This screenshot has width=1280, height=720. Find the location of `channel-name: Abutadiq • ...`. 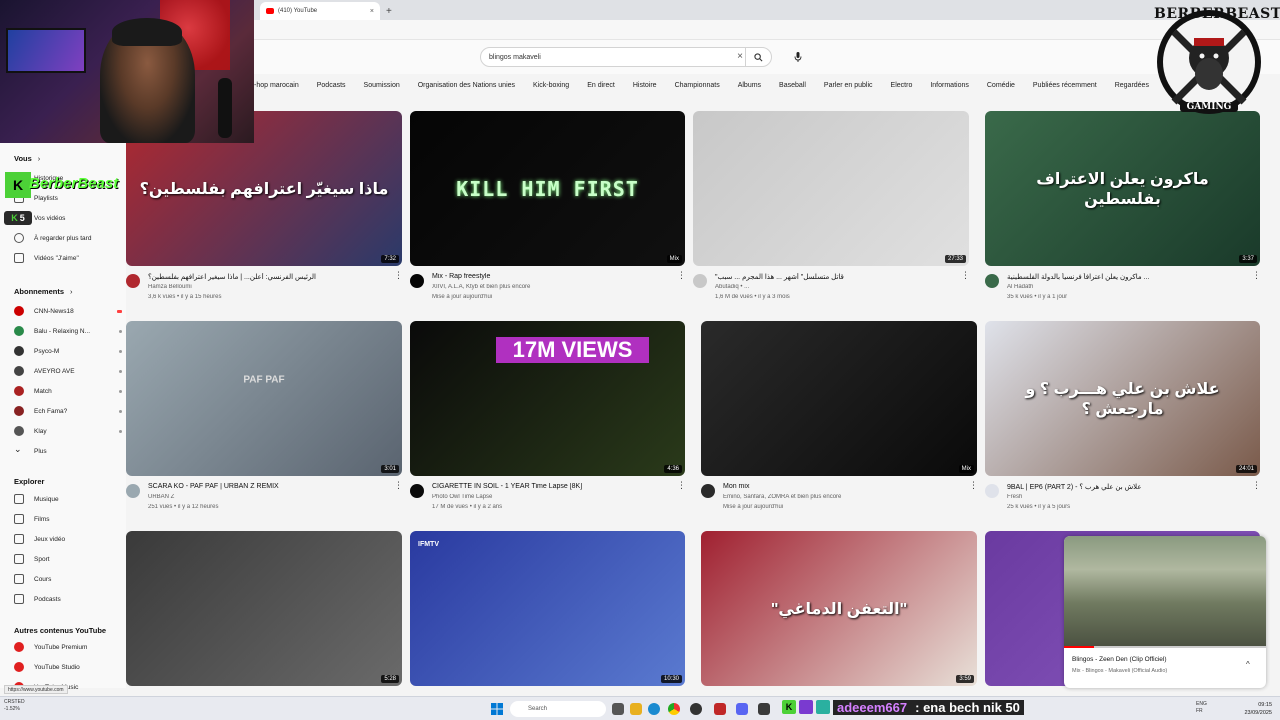

channel-name: Abutadiq • ... is located at coordinates (835, 287).